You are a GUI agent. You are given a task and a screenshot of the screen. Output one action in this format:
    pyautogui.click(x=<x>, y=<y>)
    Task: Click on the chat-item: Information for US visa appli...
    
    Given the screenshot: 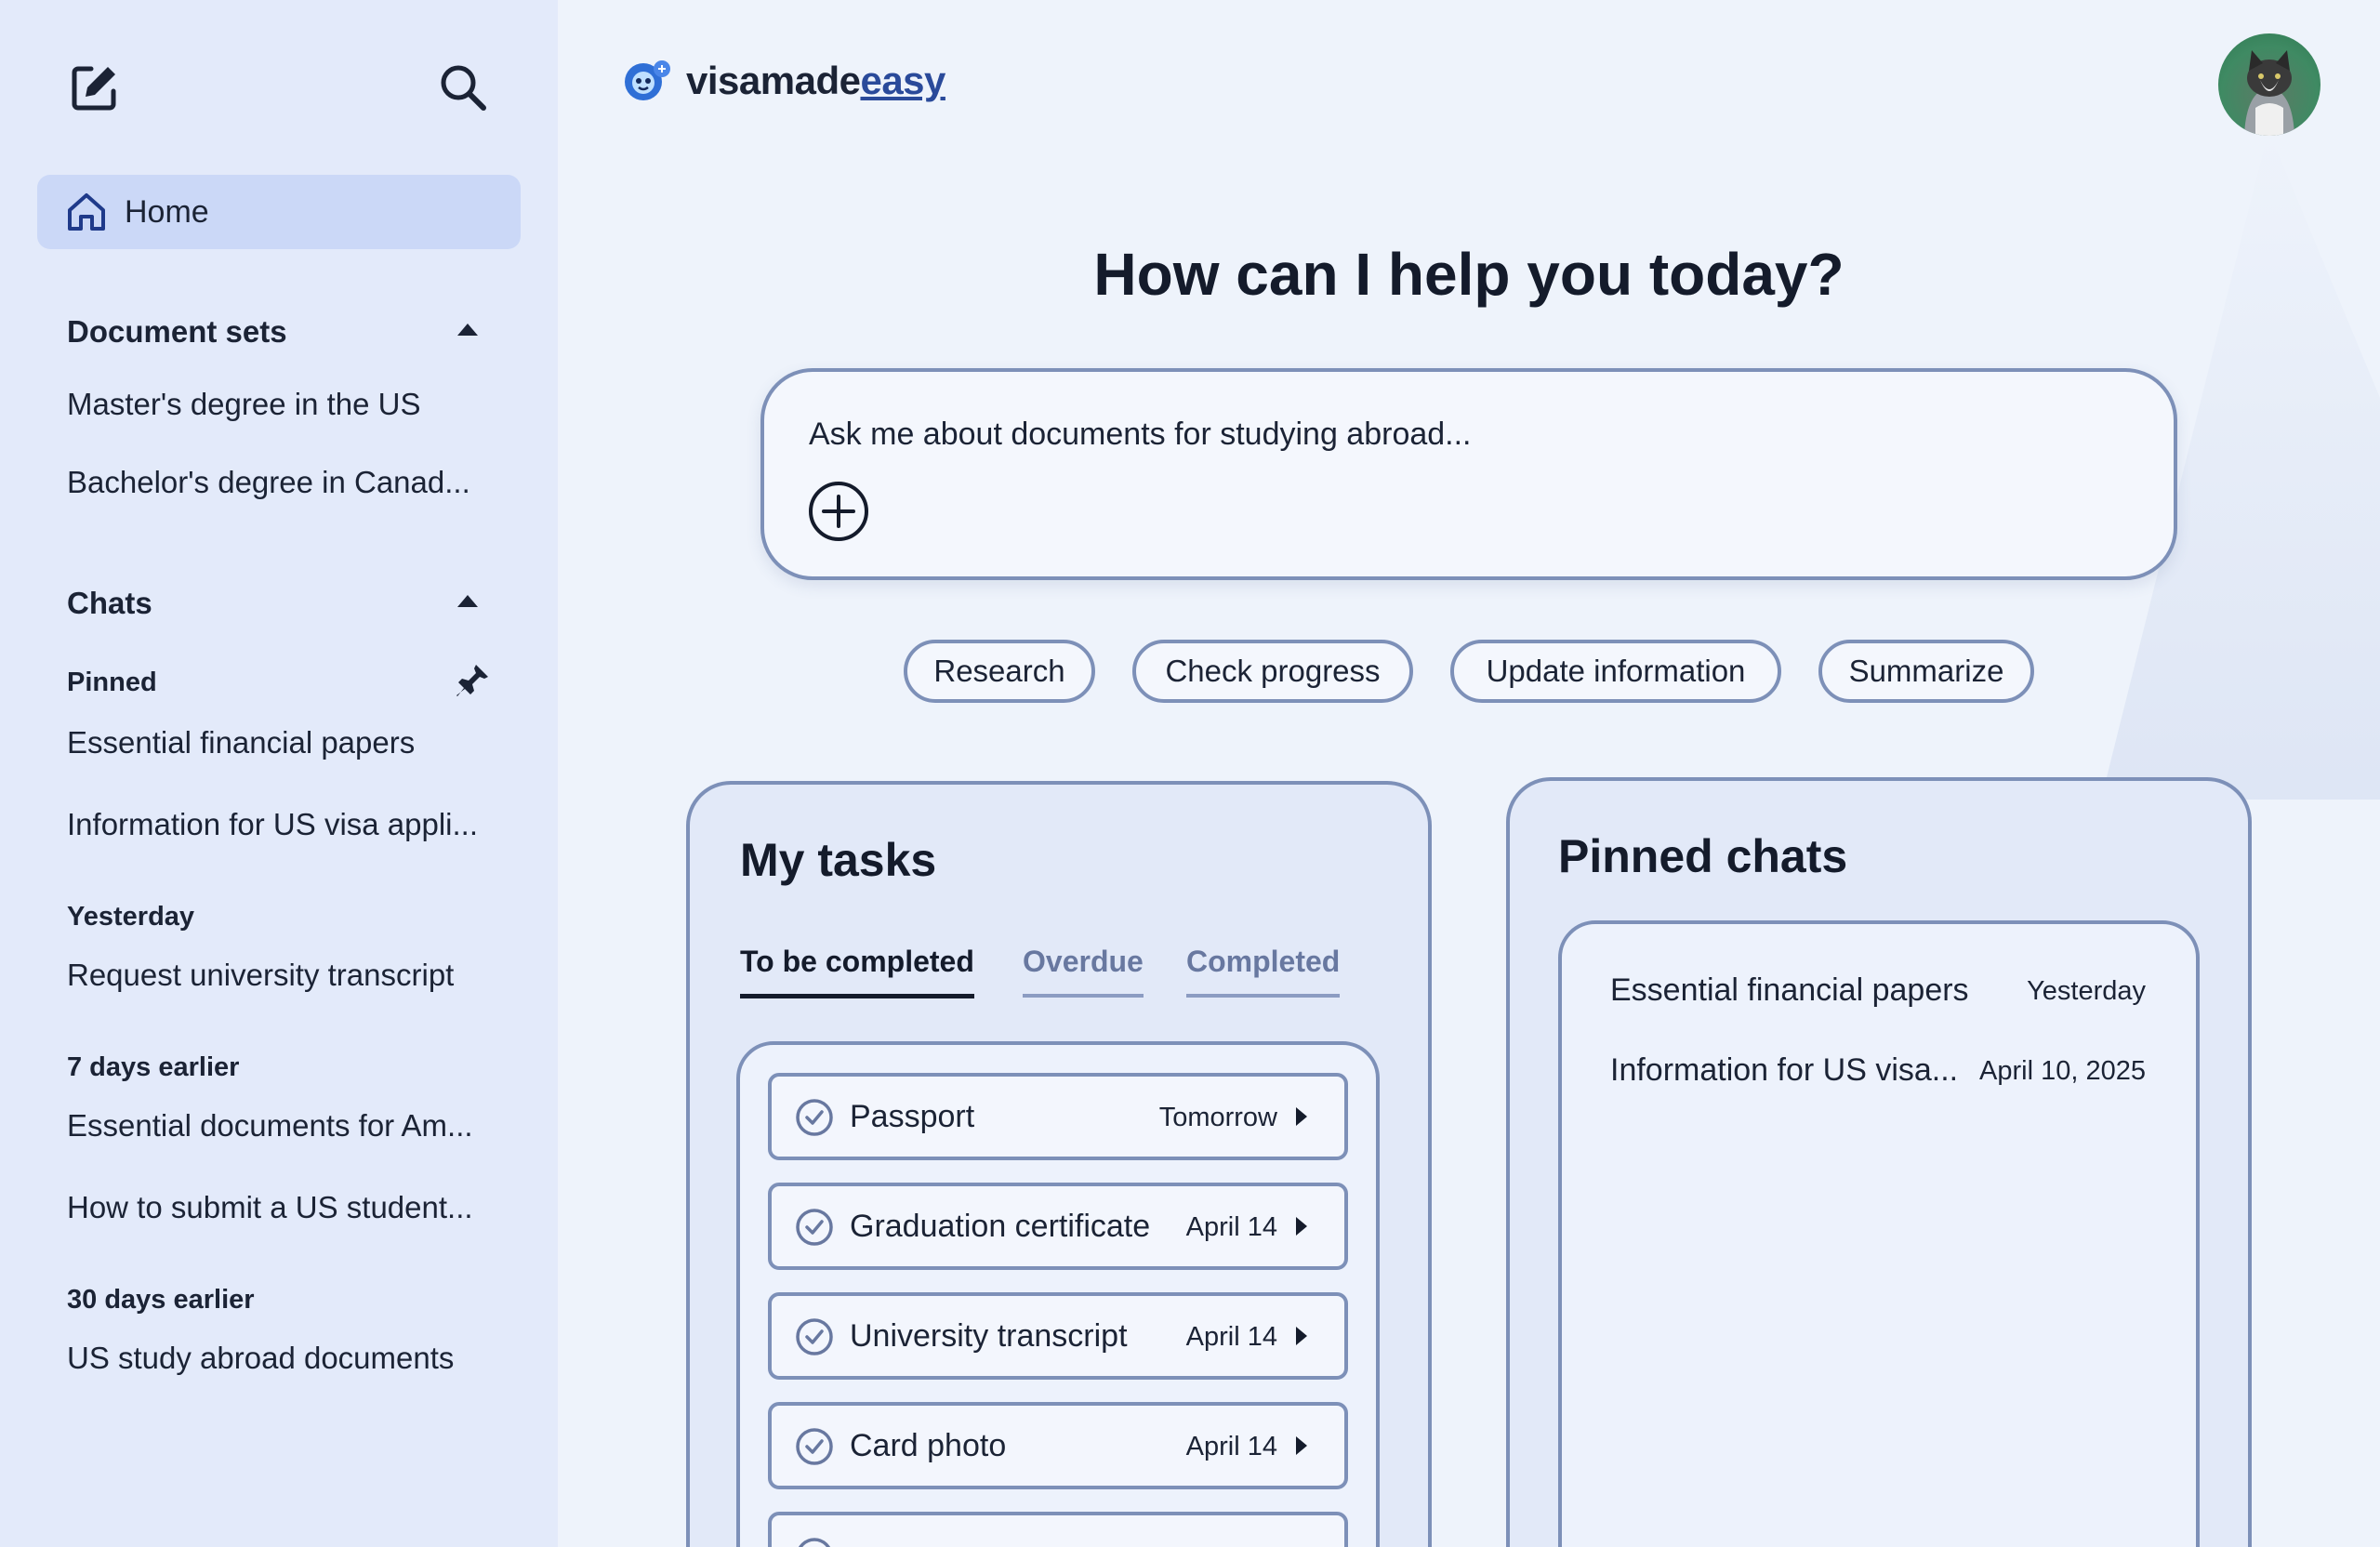 What is the action you would take?
    pyautogui.click(x=285, y=824)
    